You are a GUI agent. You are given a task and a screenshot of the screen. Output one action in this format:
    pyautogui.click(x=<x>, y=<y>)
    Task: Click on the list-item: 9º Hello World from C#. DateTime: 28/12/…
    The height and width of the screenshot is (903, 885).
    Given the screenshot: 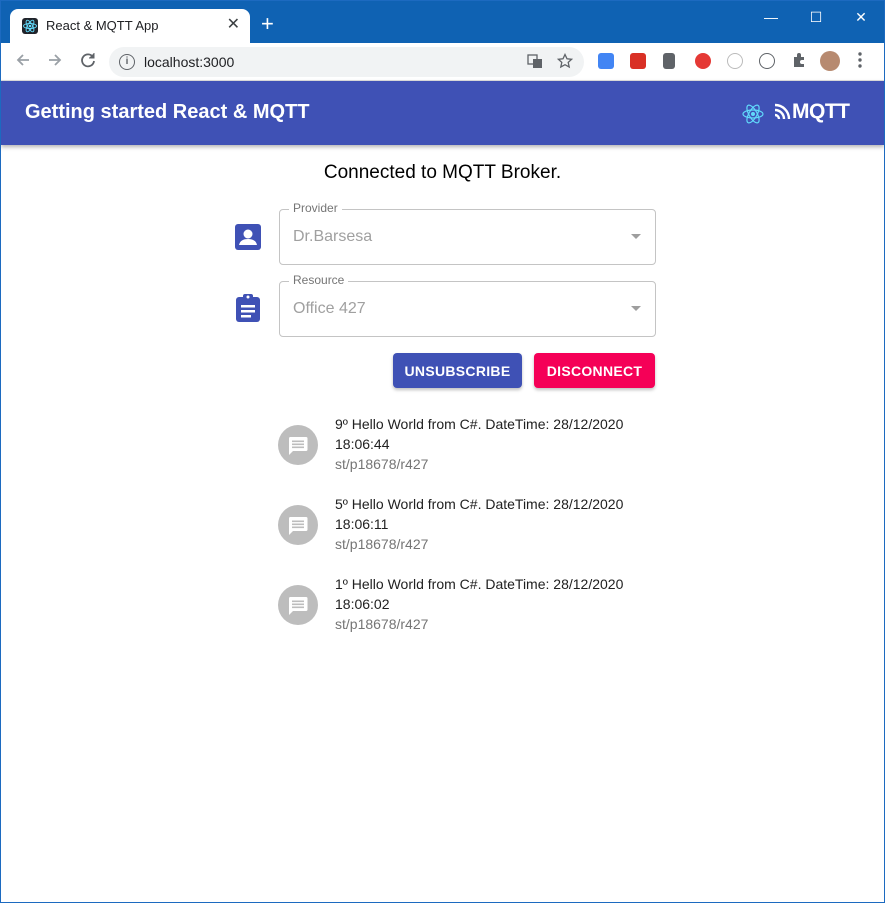 What is the action you would take?
    pyautogui.click(x=468, y=444)
    